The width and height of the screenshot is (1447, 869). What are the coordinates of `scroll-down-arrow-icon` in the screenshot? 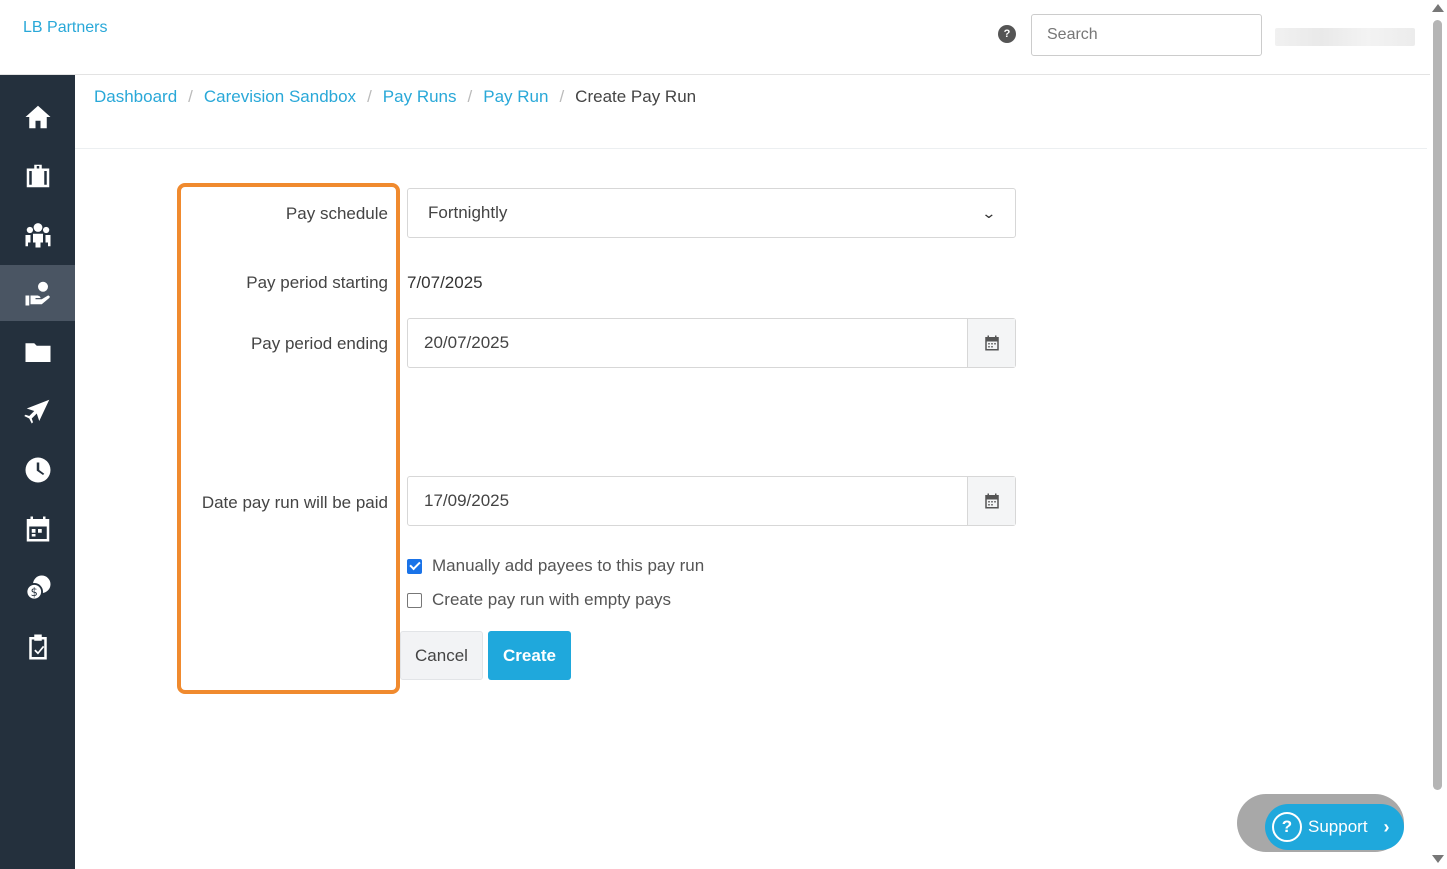 It's located at (1438, 859).